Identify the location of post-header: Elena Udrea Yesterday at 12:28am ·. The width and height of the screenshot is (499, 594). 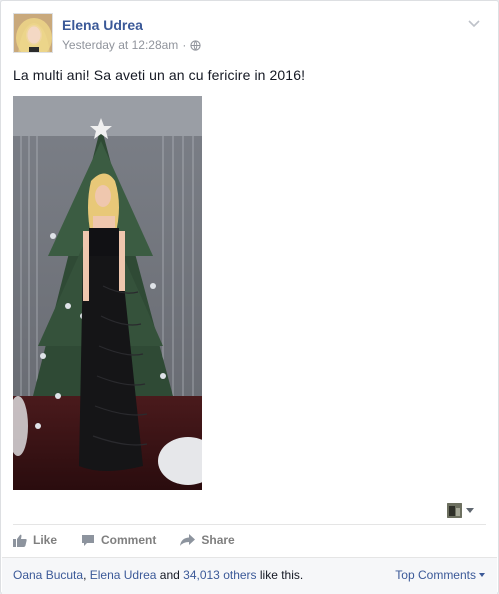
(248, 34).